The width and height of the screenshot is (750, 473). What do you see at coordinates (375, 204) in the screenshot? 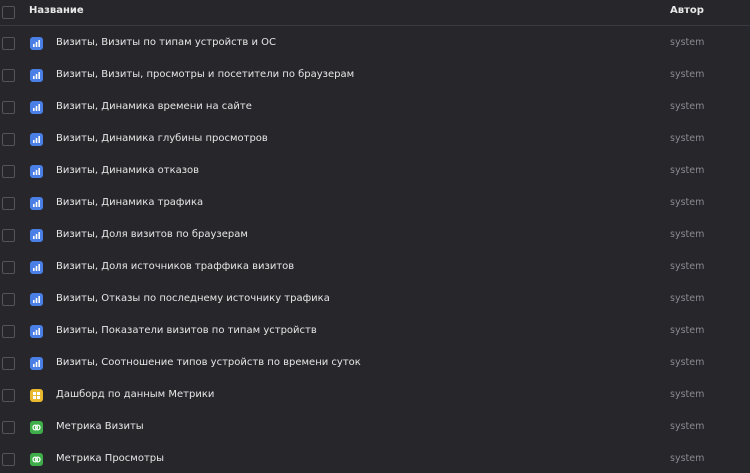
I see `table-row: Визиты, Динамика трафика system` at bounding box center [375, 204].